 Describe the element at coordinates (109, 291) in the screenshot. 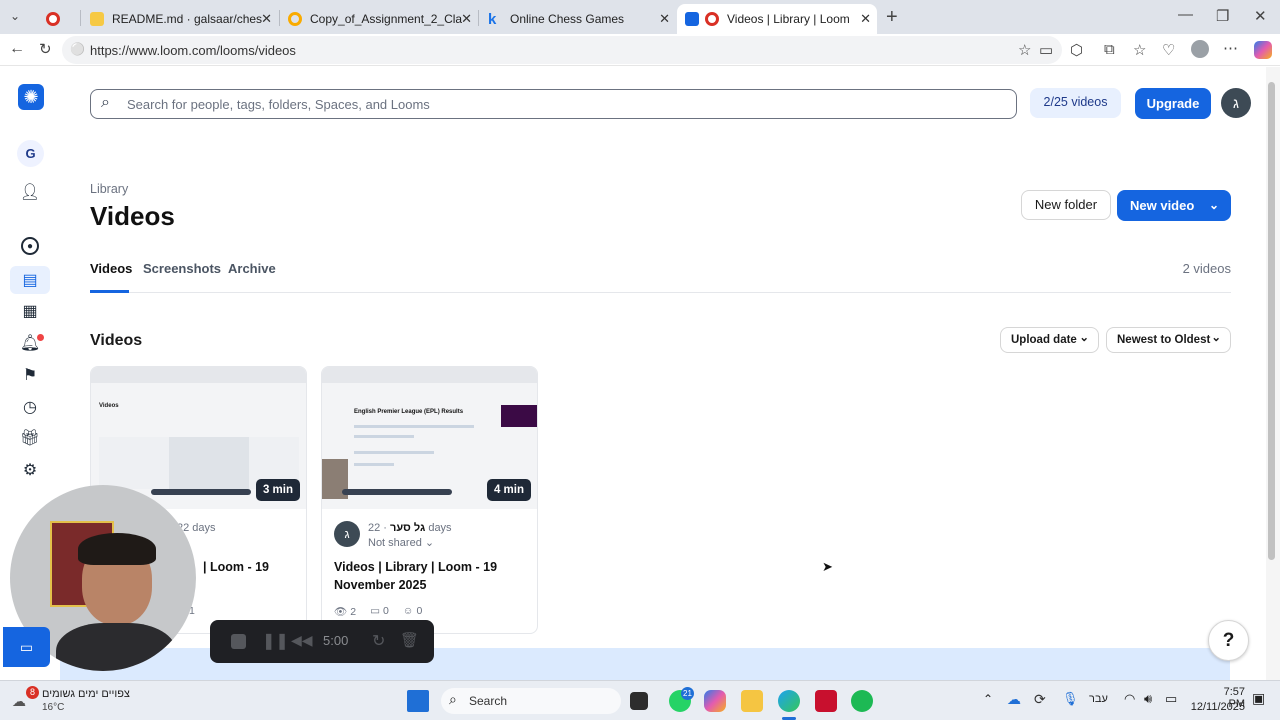

I see `active-tab-indicator` at that location.